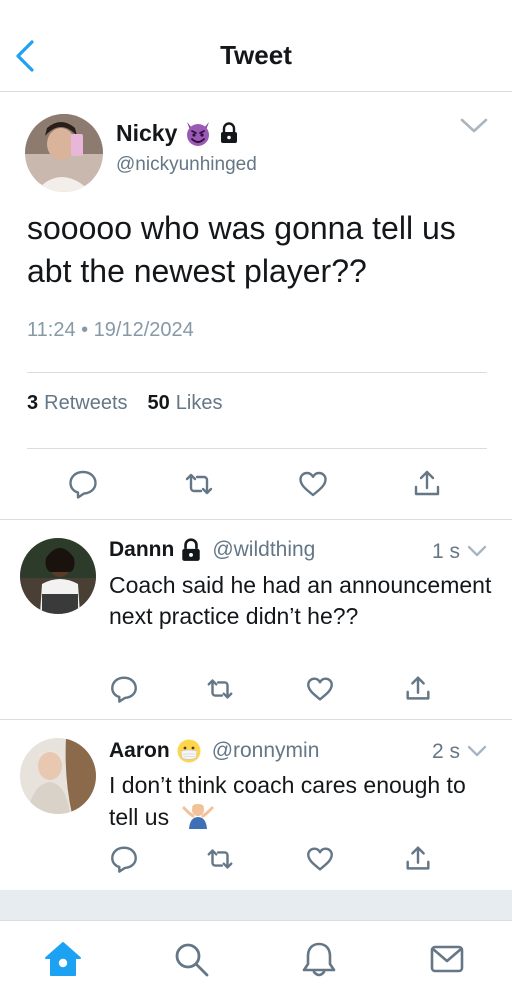 The image size is (512, 1000). I want to click on navigation-bar: Tweet, so click(256, 46).